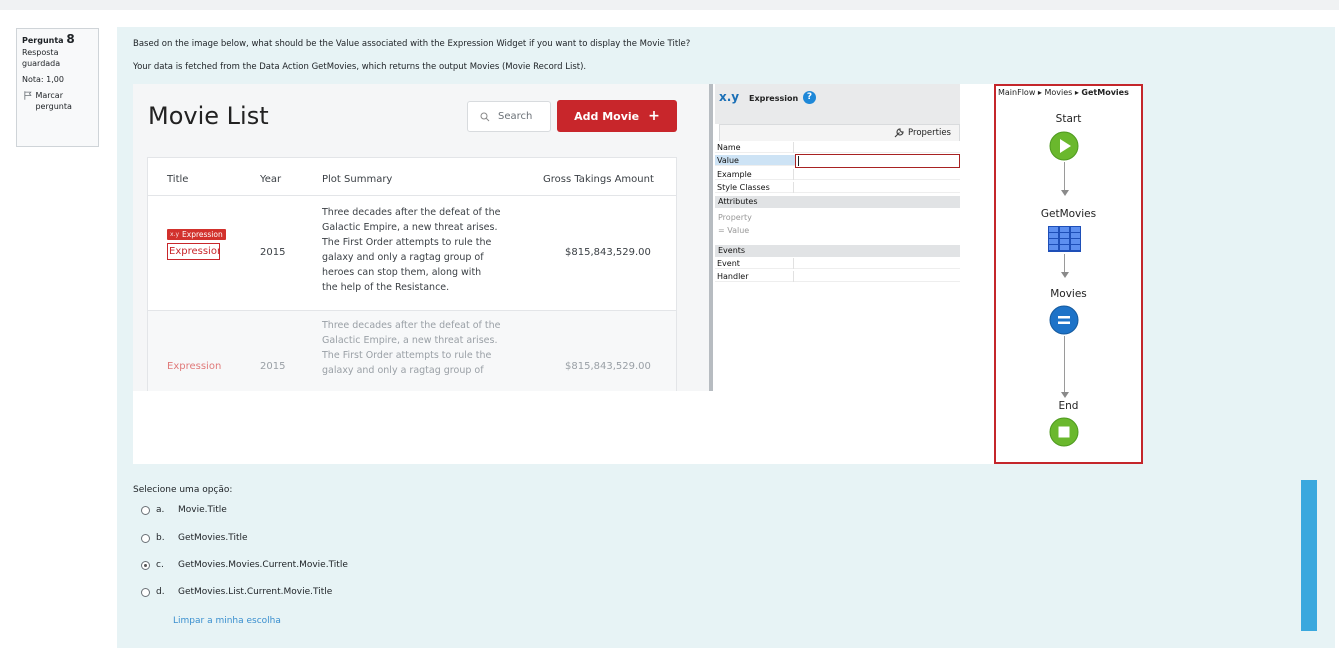 The height and width of the screenshot is (666, 1339). What do you see at coordinates (194, 538) in the screenshot?
I see `option-b: b. GetMovies.Title` at bounding box center [194, 538].